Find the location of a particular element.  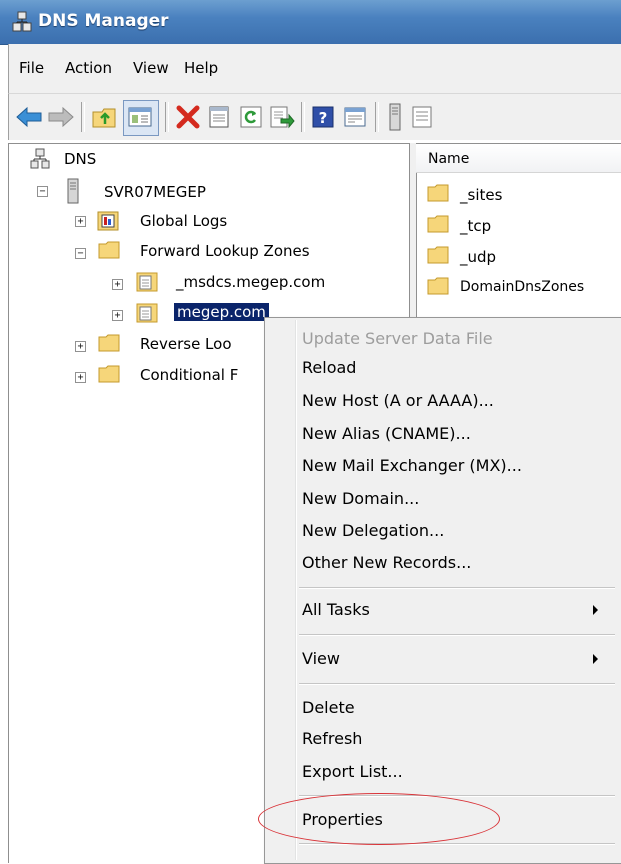

menu-file: File is located at coordinates (31, 68).